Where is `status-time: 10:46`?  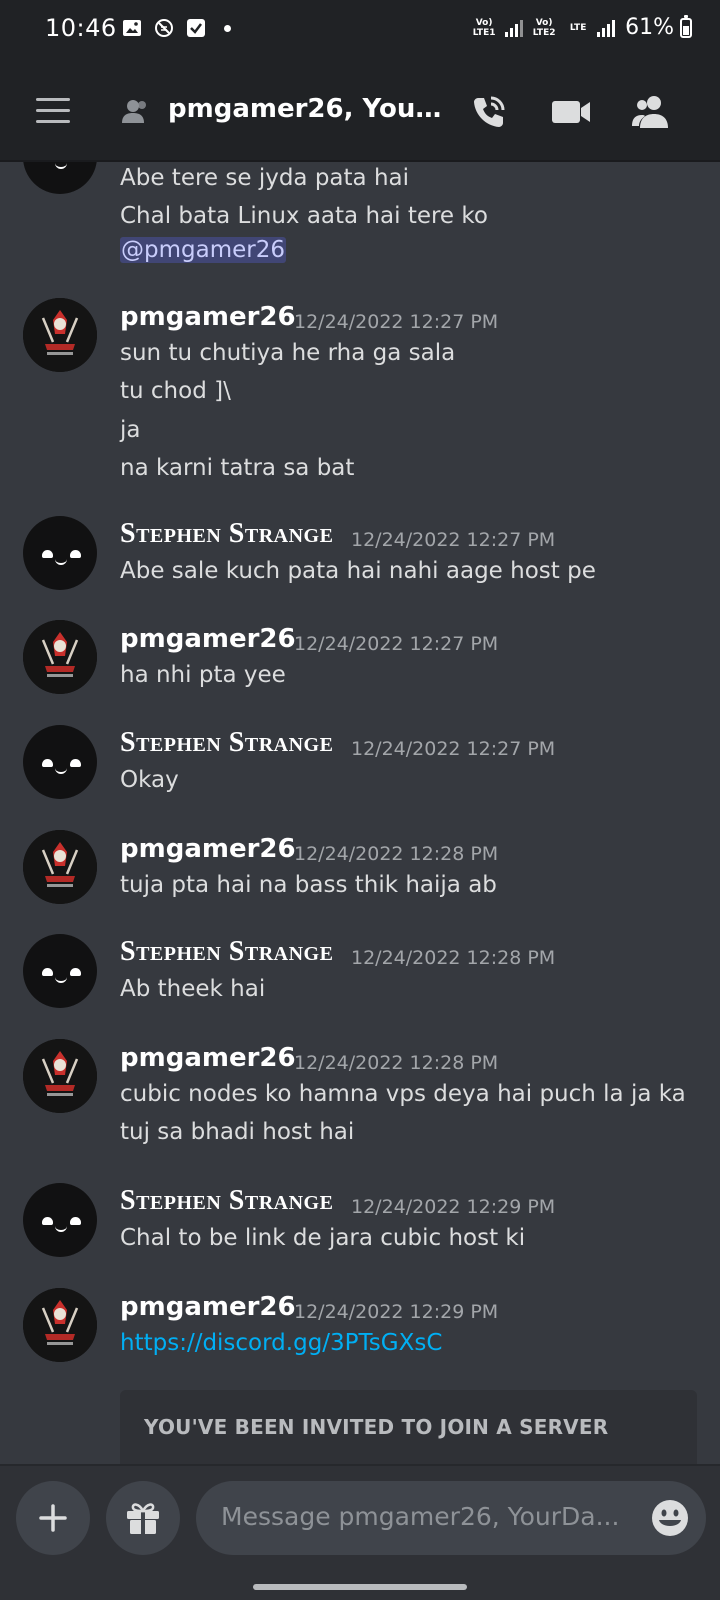
status-time: 10:46 is located at coordinates (81, 28).